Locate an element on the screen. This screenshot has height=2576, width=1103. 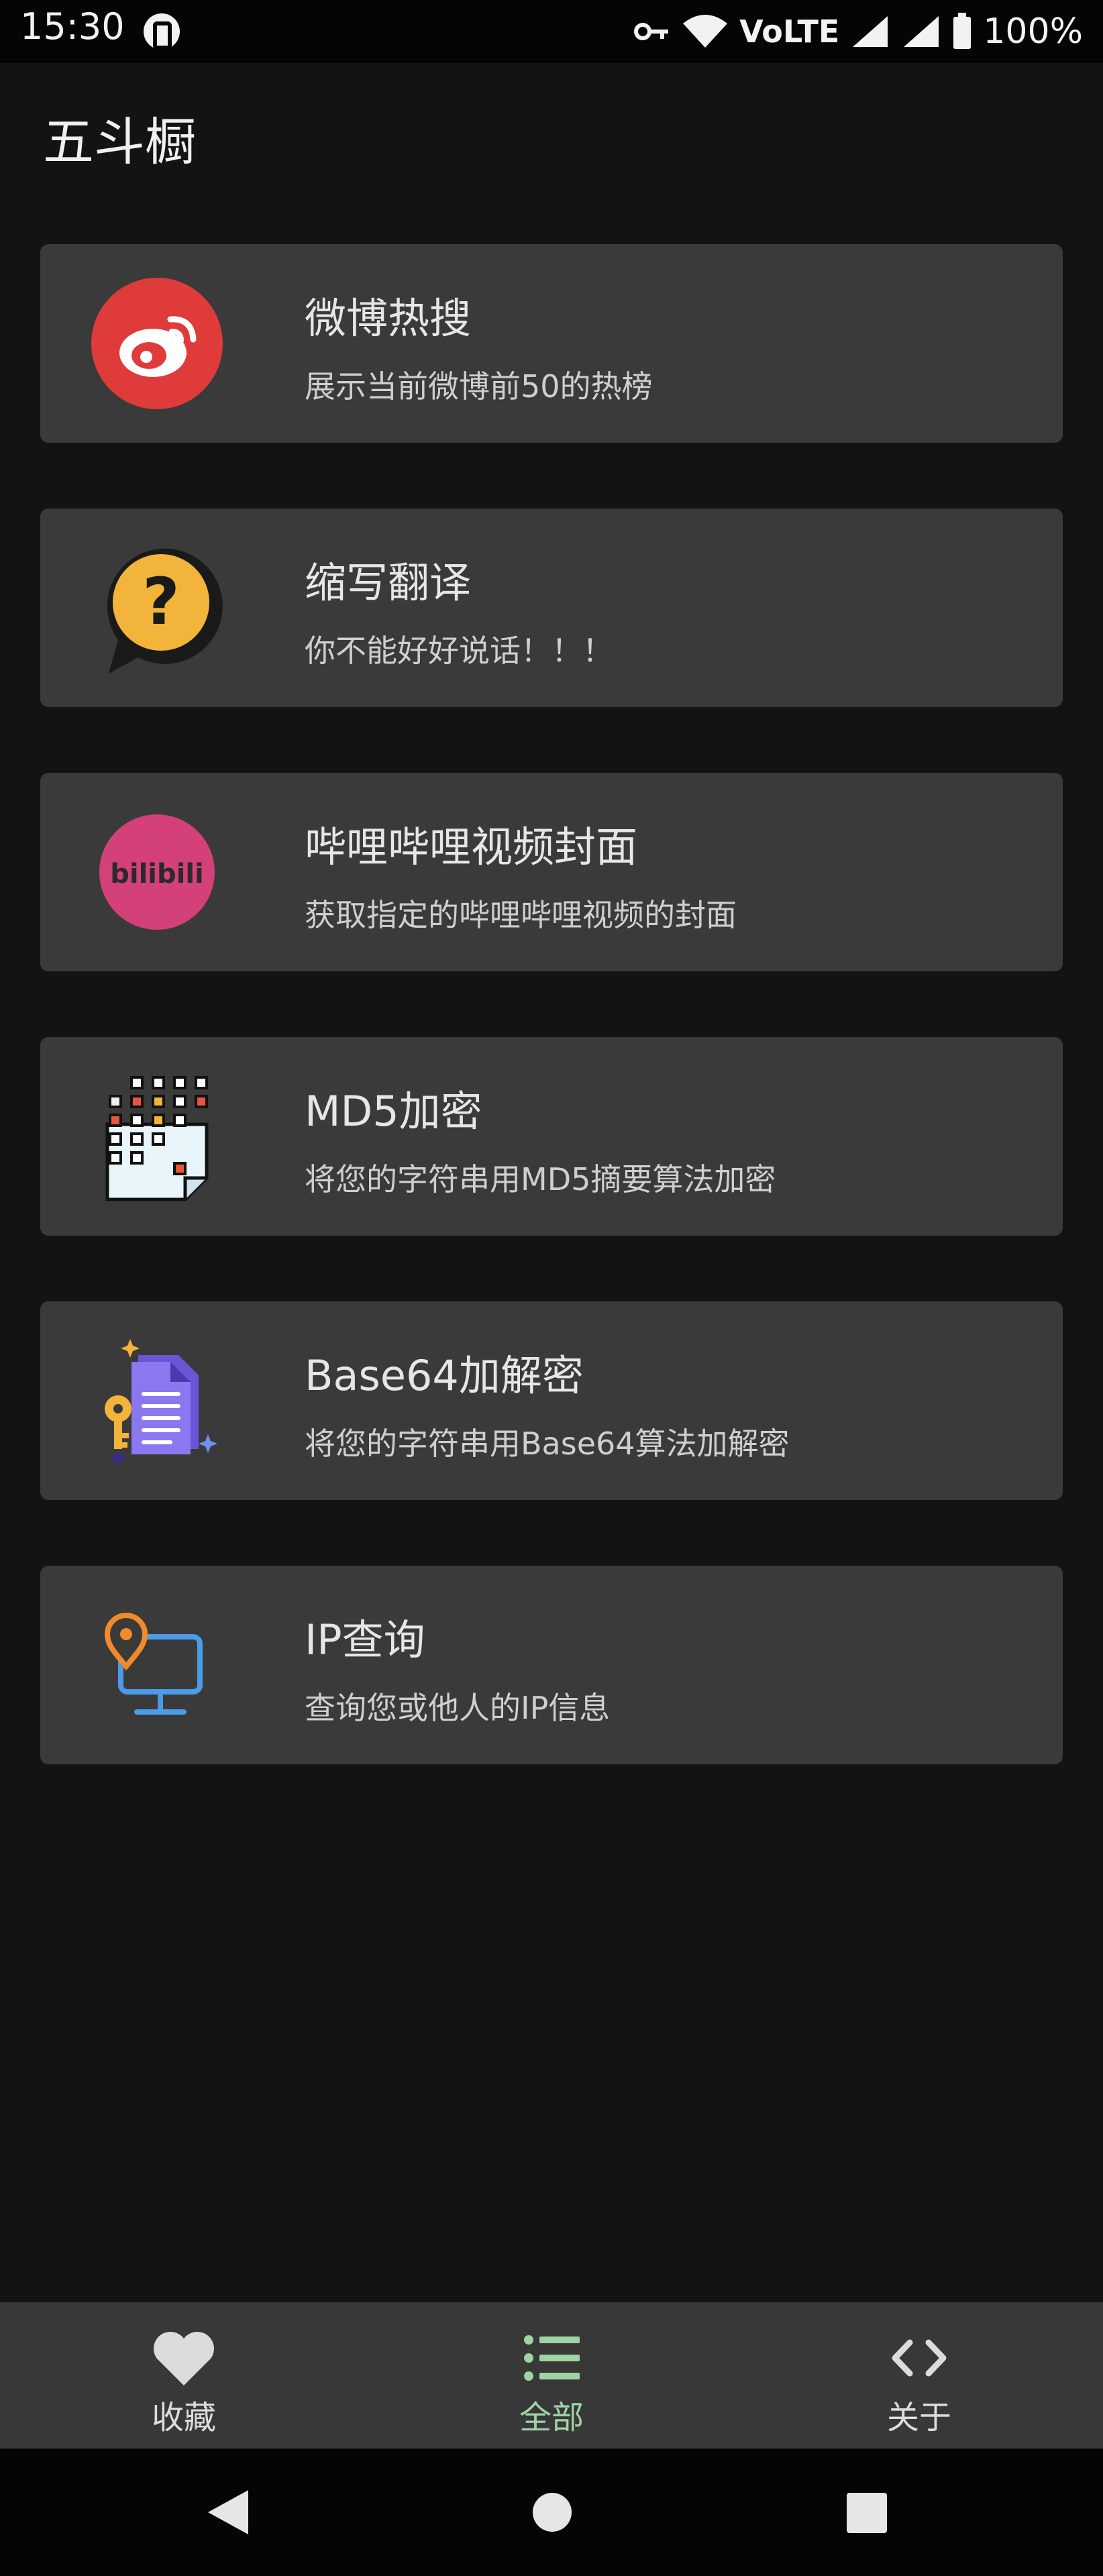
nav-label: 收藏 is located at coordinates (183, 2417).